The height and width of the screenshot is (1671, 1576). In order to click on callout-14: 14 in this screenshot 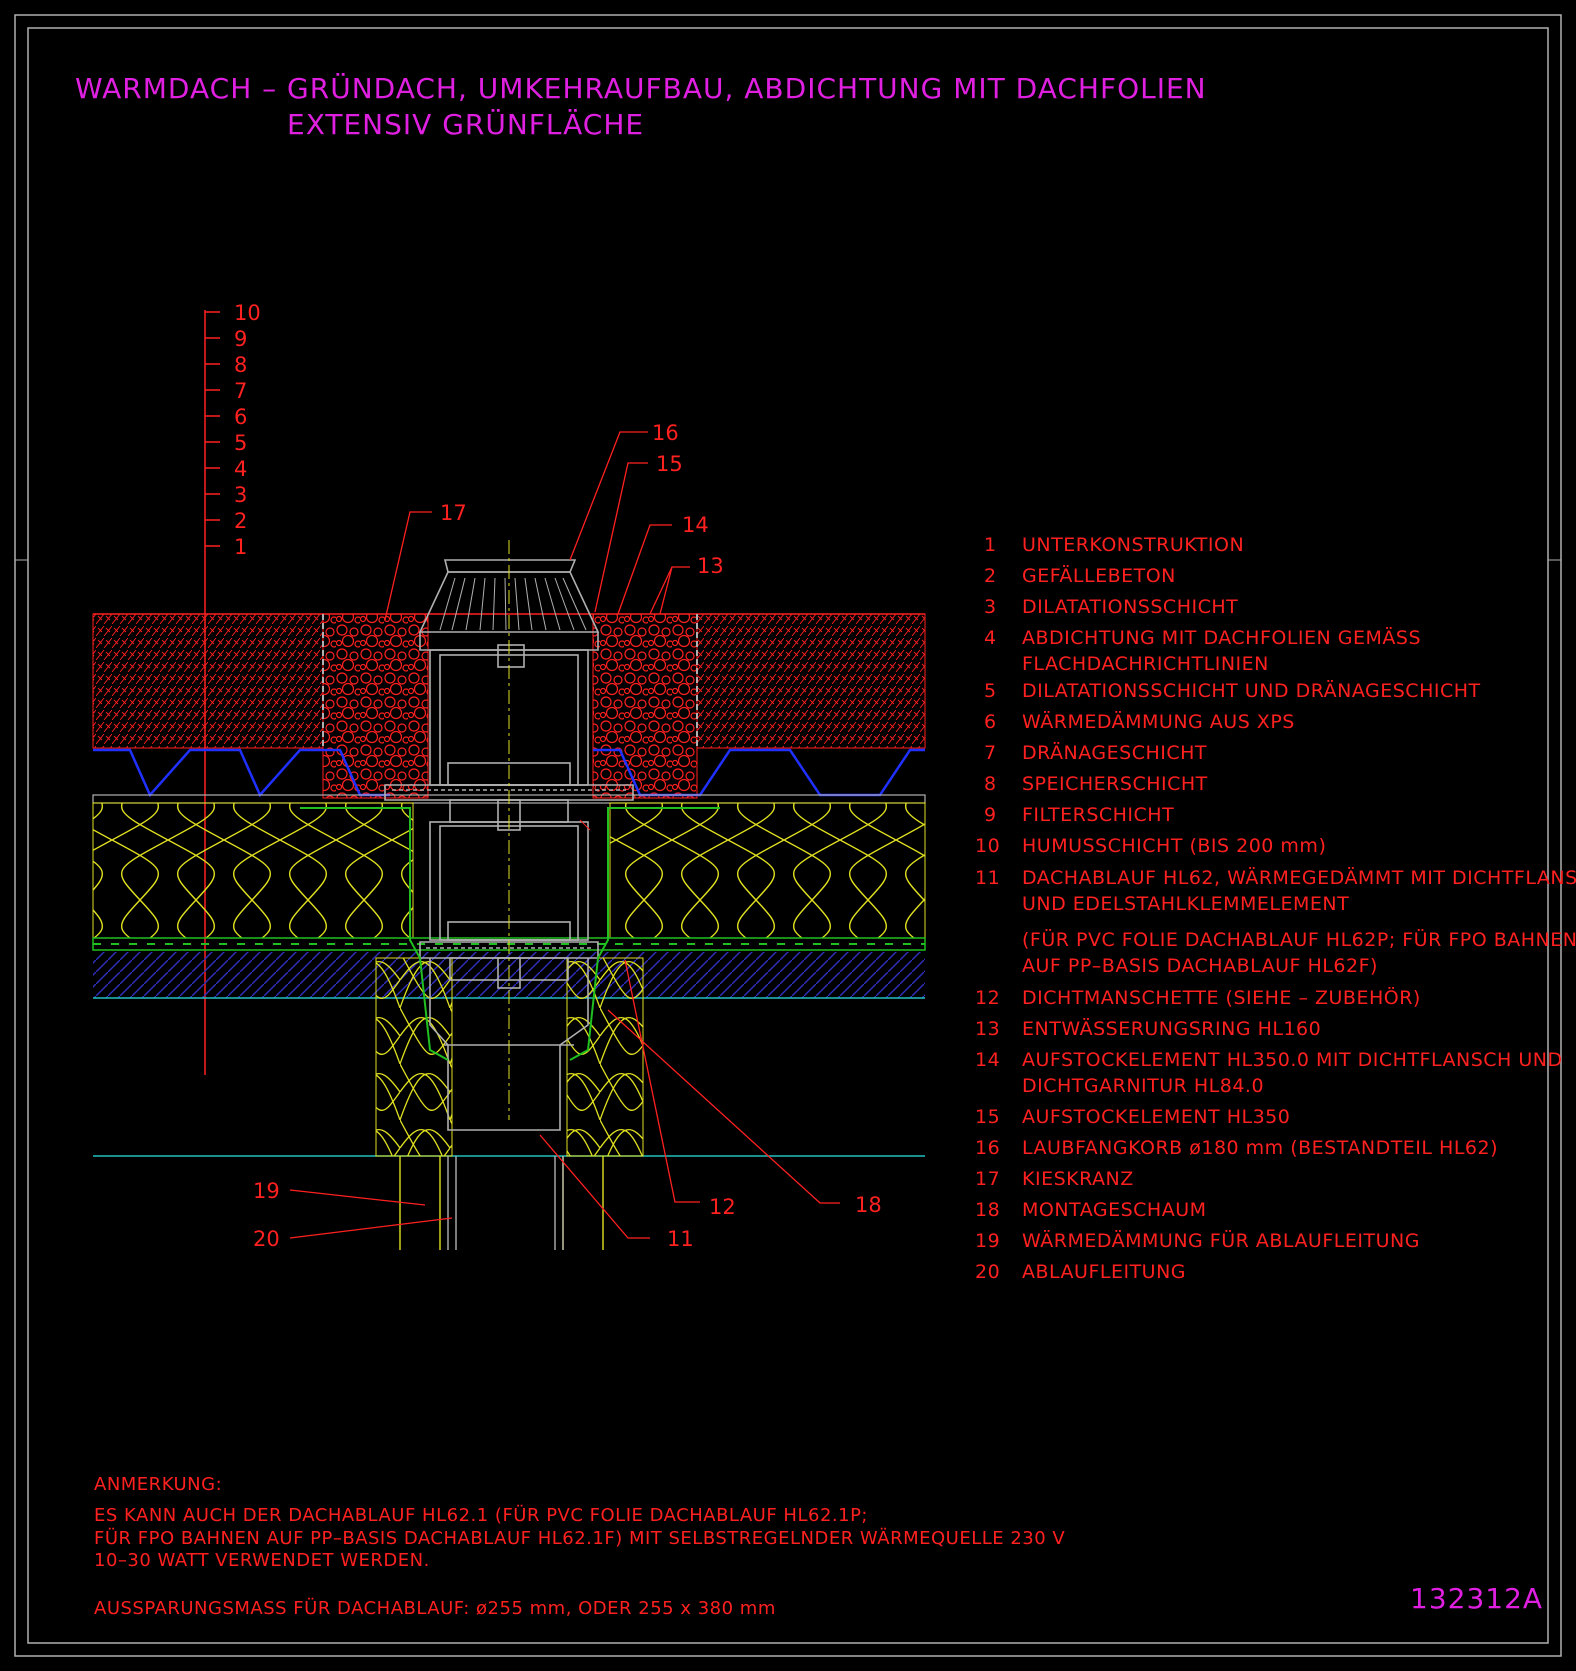, I will do `click(695, 525)`.